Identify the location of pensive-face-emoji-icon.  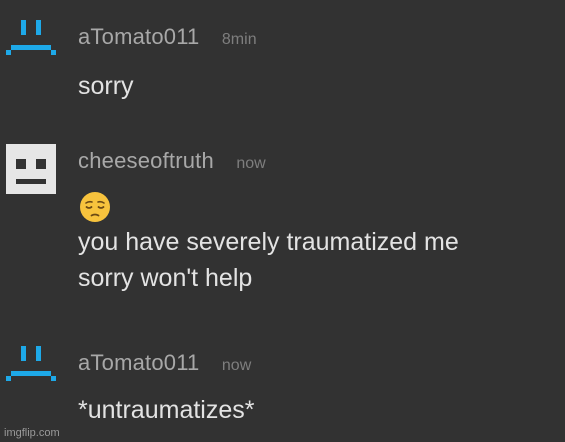
(95, 207).